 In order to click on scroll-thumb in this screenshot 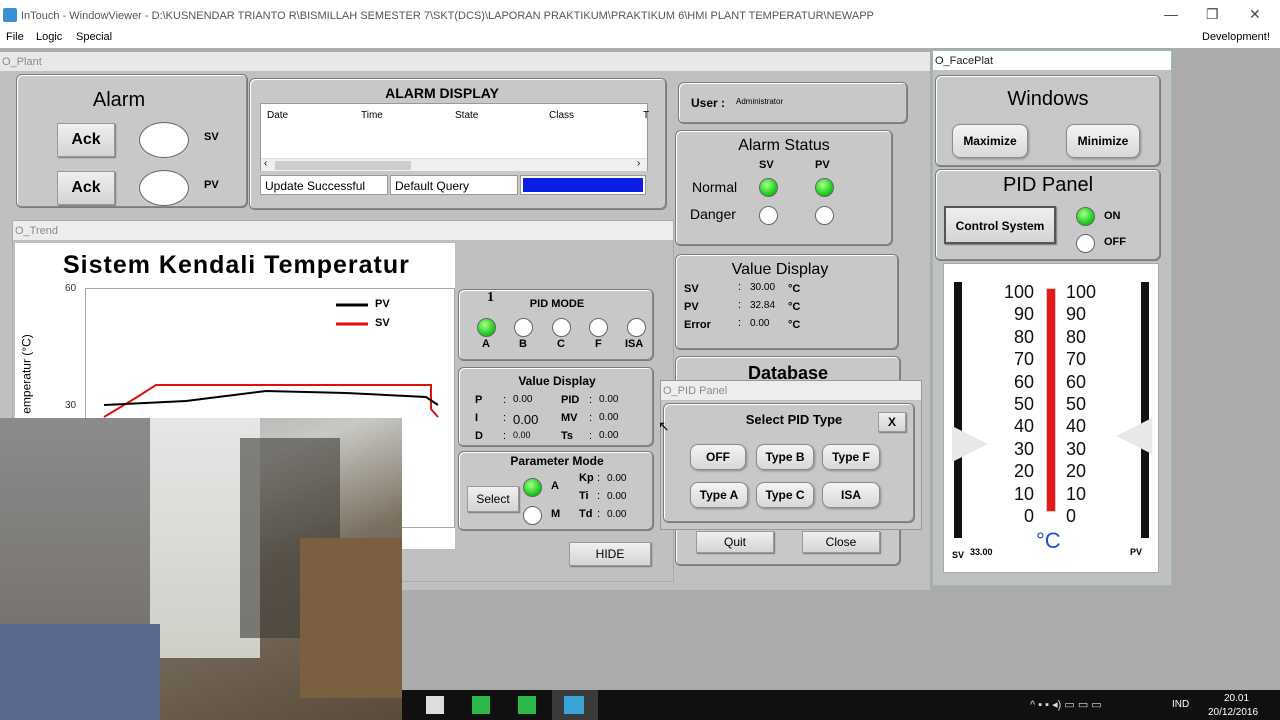, I will do `click(343, 165)`.